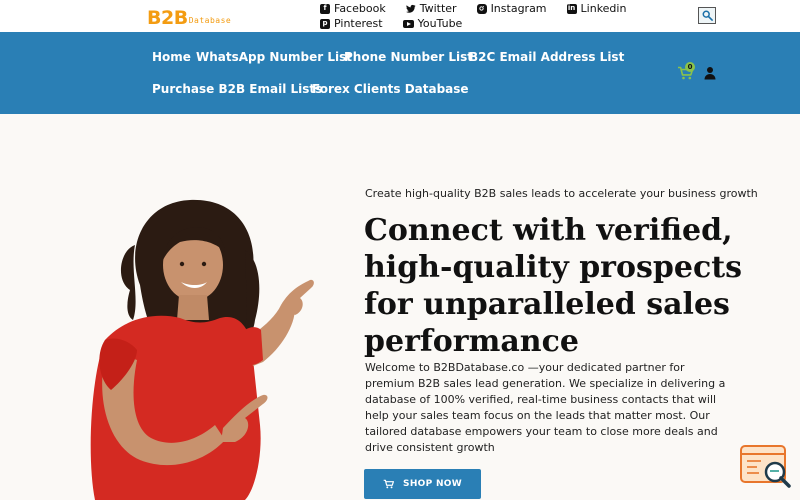  I want to click on social-link-label: Facebook, so click(360, 8).